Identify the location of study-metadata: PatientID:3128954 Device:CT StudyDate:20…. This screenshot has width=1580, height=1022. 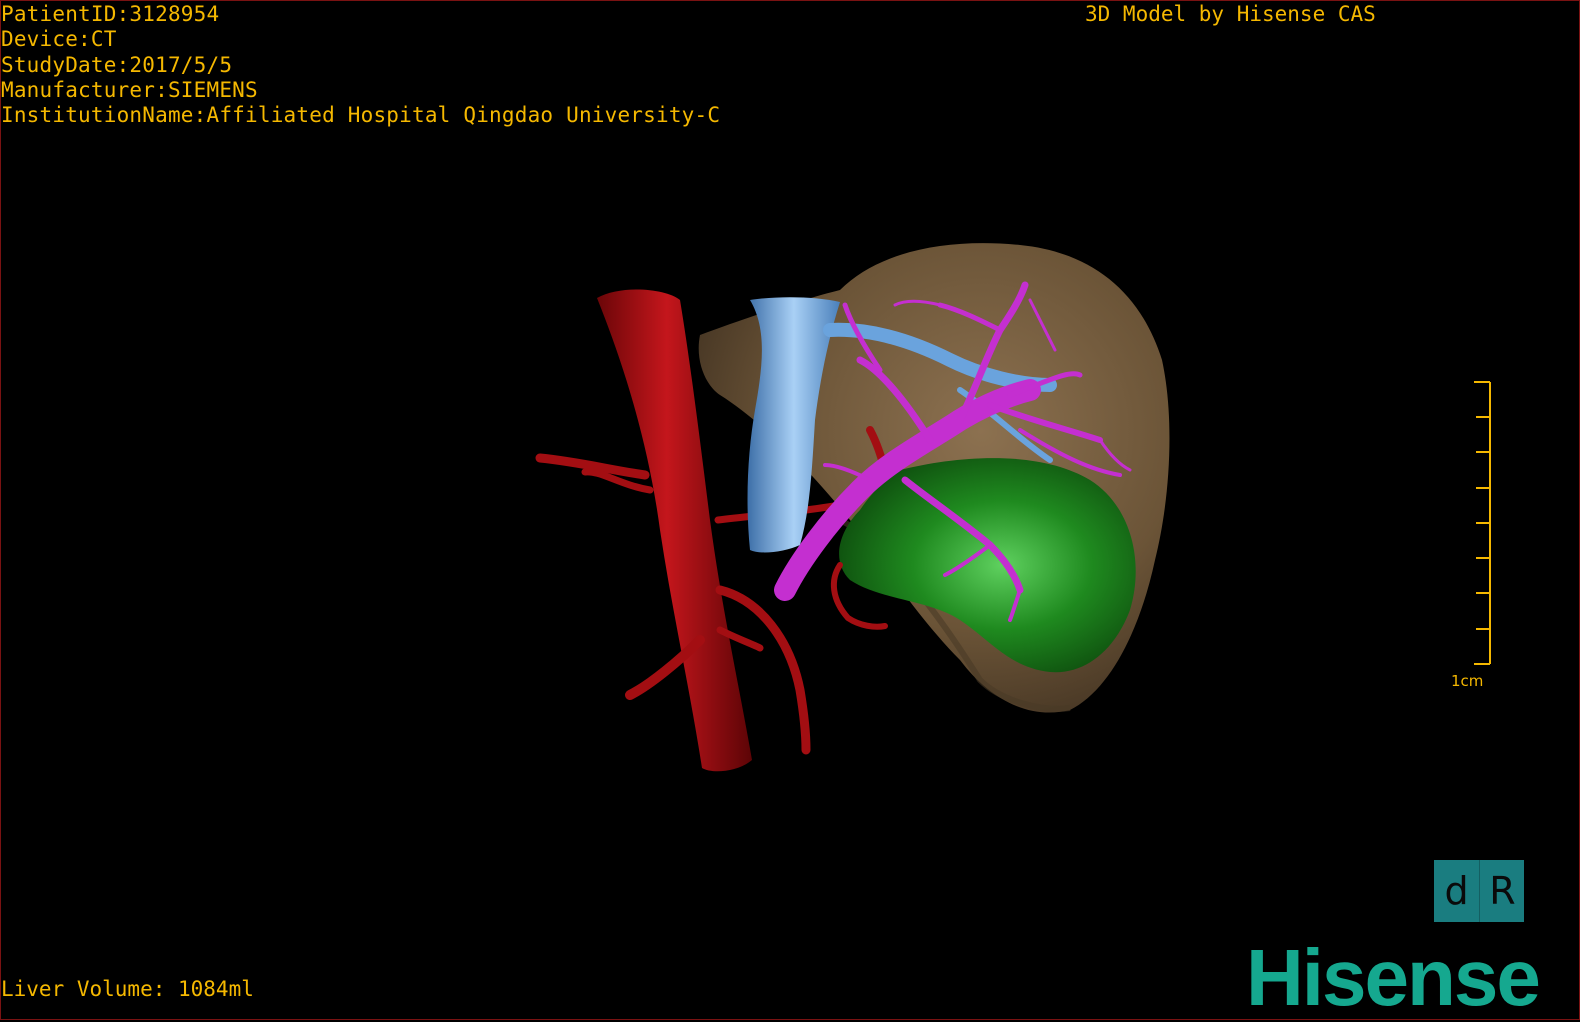
(360, 65).